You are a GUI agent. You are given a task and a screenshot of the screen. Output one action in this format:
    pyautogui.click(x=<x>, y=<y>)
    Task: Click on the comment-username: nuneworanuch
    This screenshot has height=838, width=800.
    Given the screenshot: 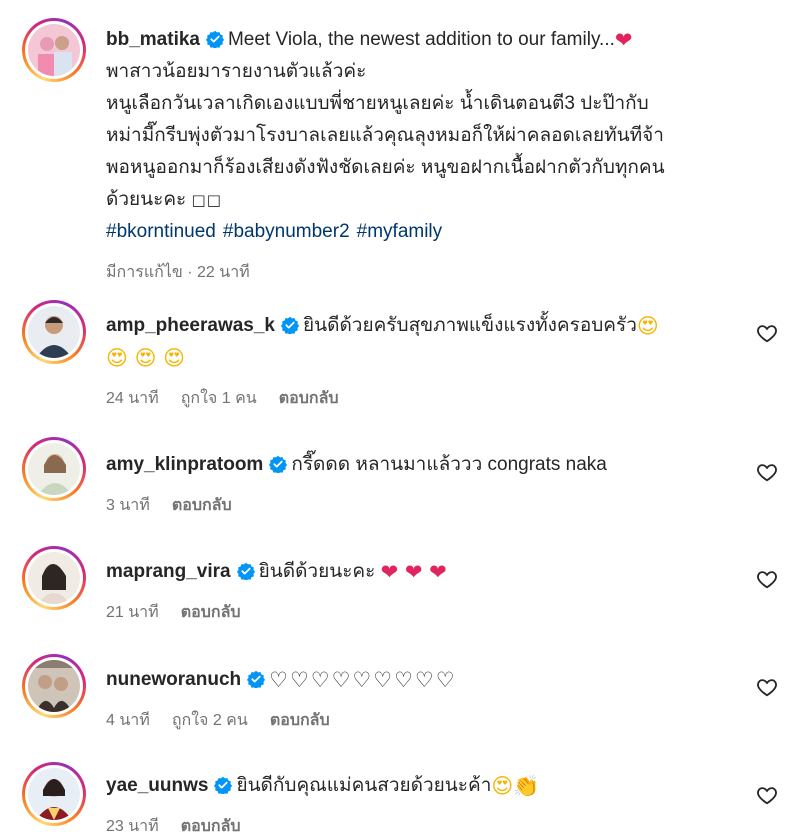 What is the action you would take?
    pyautogui.click(x=173, y=679)
    